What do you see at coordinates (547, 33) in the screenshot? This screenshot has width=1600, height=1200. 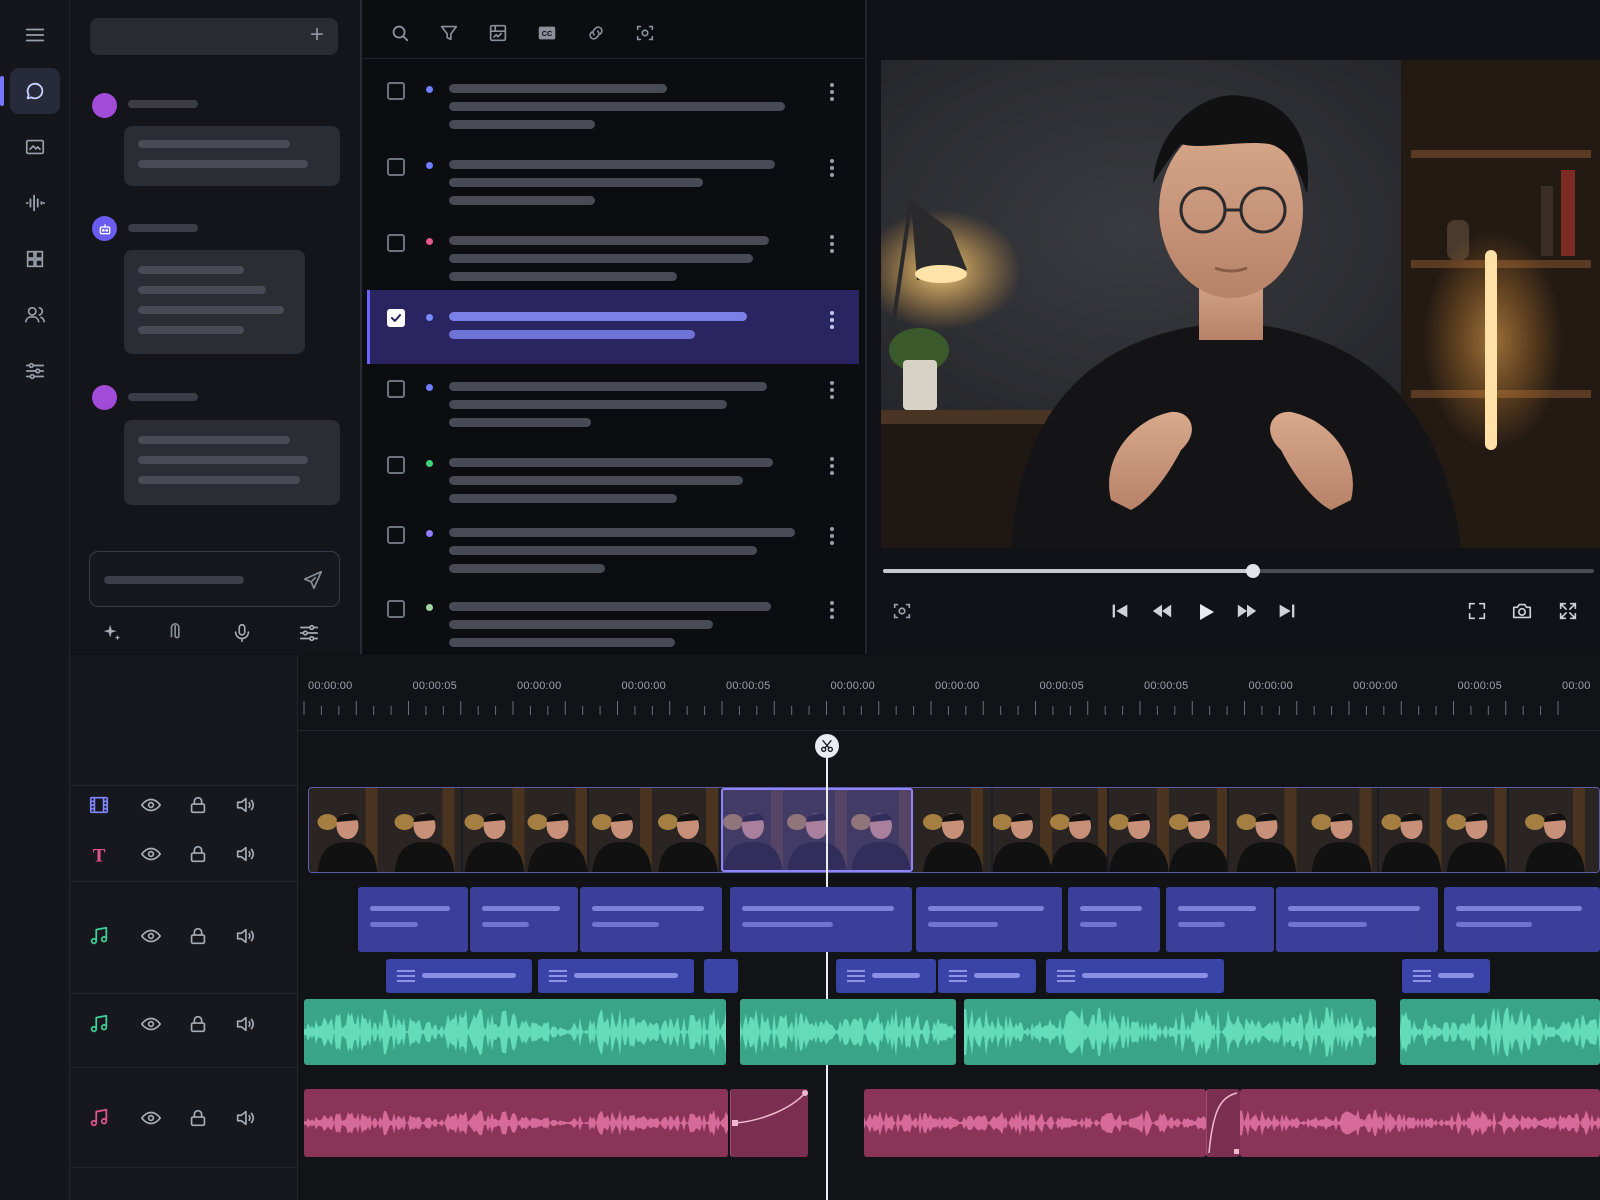 I see `captions-button: CC` at bounding box center [547, 33].